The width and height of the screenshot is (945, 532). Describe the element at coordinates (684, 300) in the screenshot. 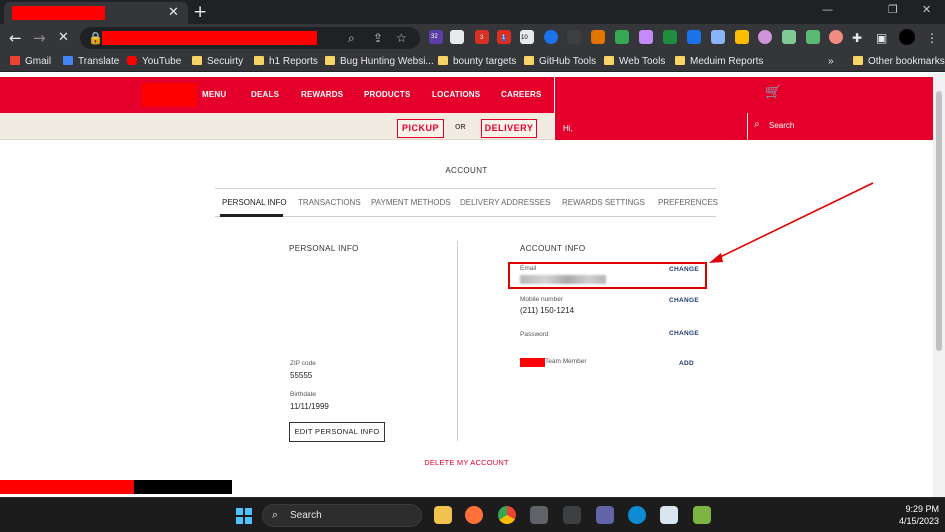

I see `change-mobile-link: CHANGE` at that location.